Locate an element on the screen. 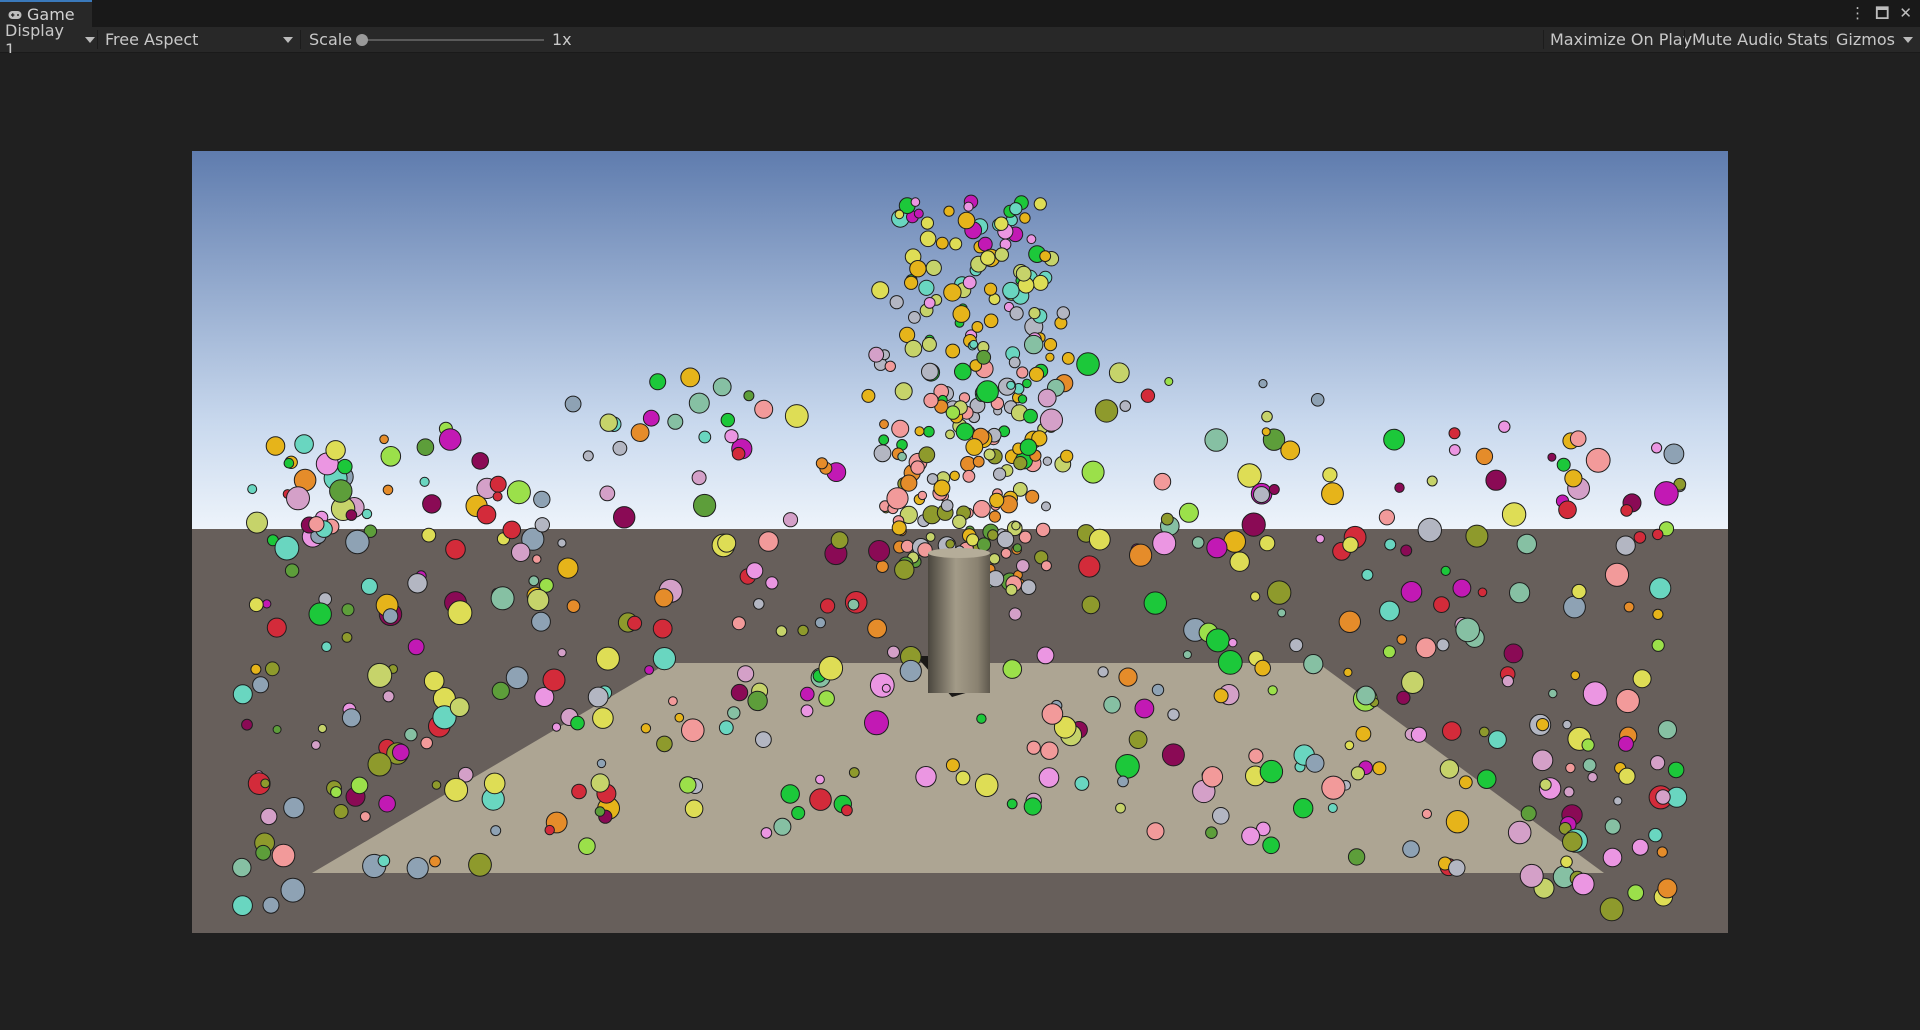 The height and width of the screenshot is (1030, 1920). maximize-on-play-toggle: Maximize On Play is located at coordinates (1621, 39).